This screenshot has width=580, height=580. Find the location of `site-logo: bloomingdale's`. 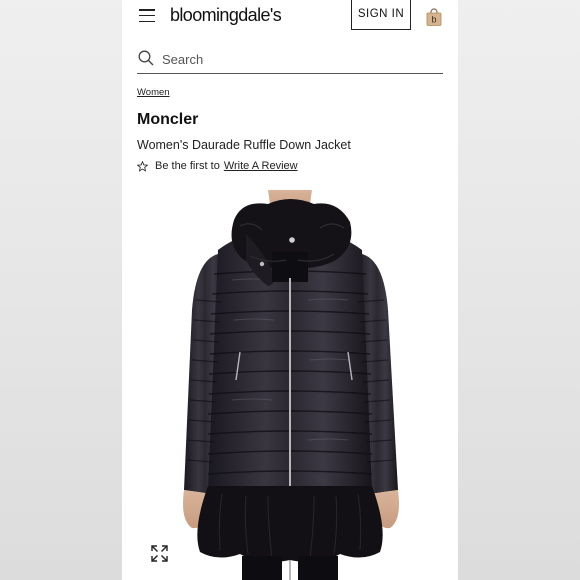

site-logo: bloomingdale's is located at coordinates (226, 15).